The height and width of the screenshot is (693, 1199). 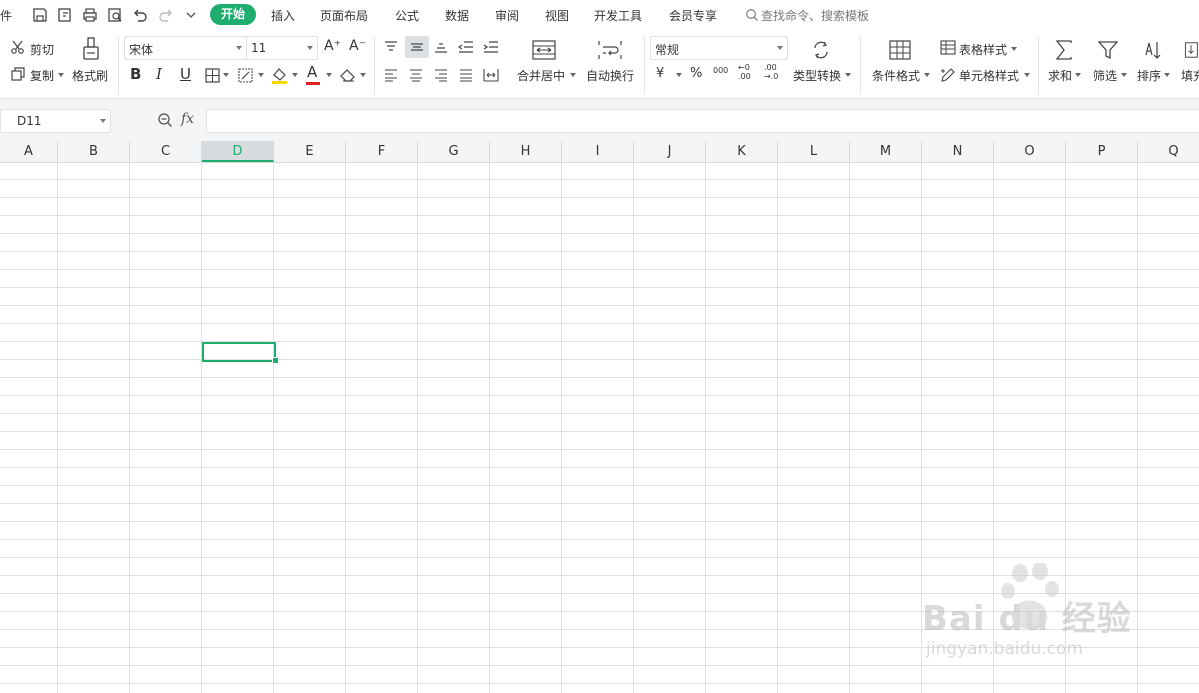 What do you see at coordinates (817, 75) in the screenshot?
I see `type-convert-button: 类型转换` at bounding box center [817, 75].